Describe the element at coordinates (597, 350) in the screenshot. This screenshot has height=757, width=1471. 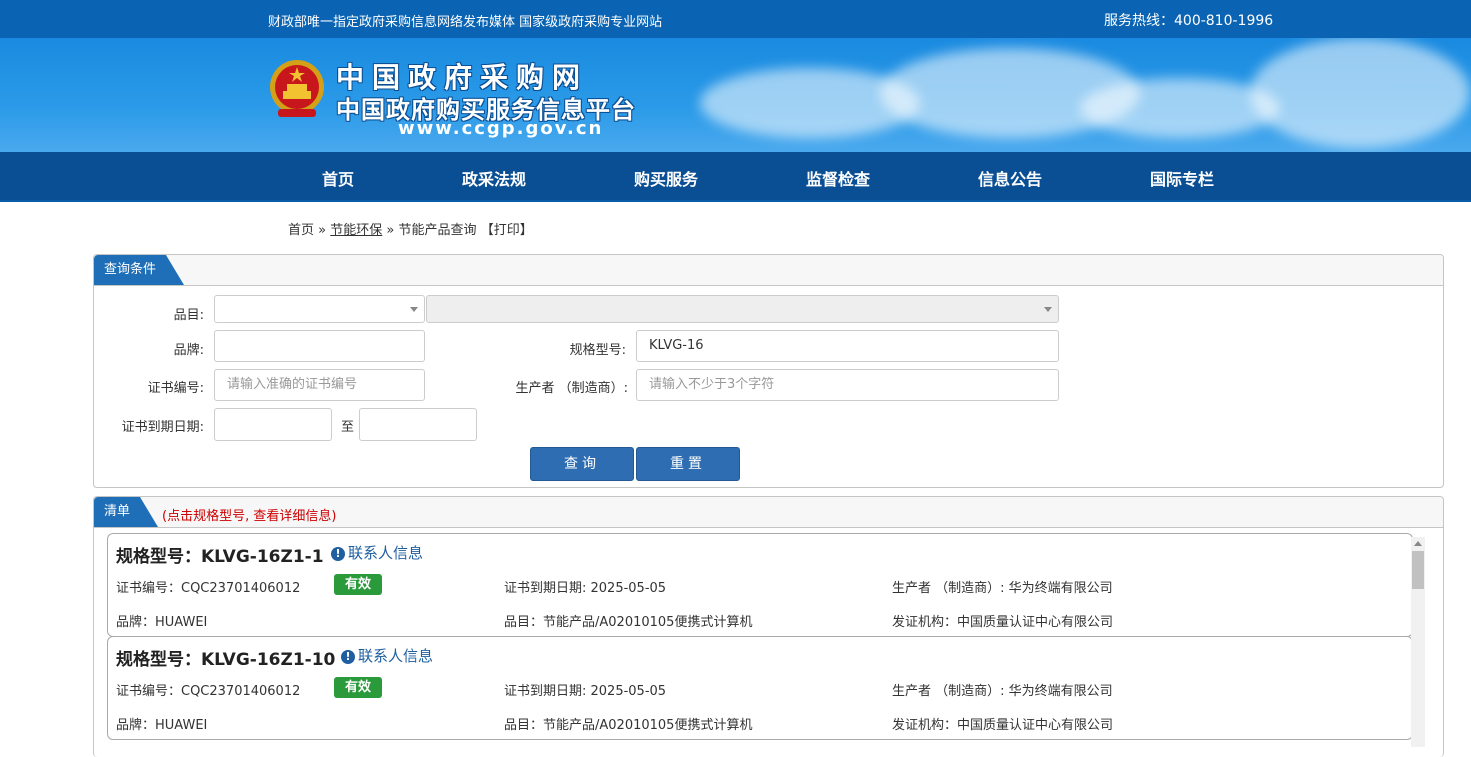
I see `model-label: 规格型号:` at that location.